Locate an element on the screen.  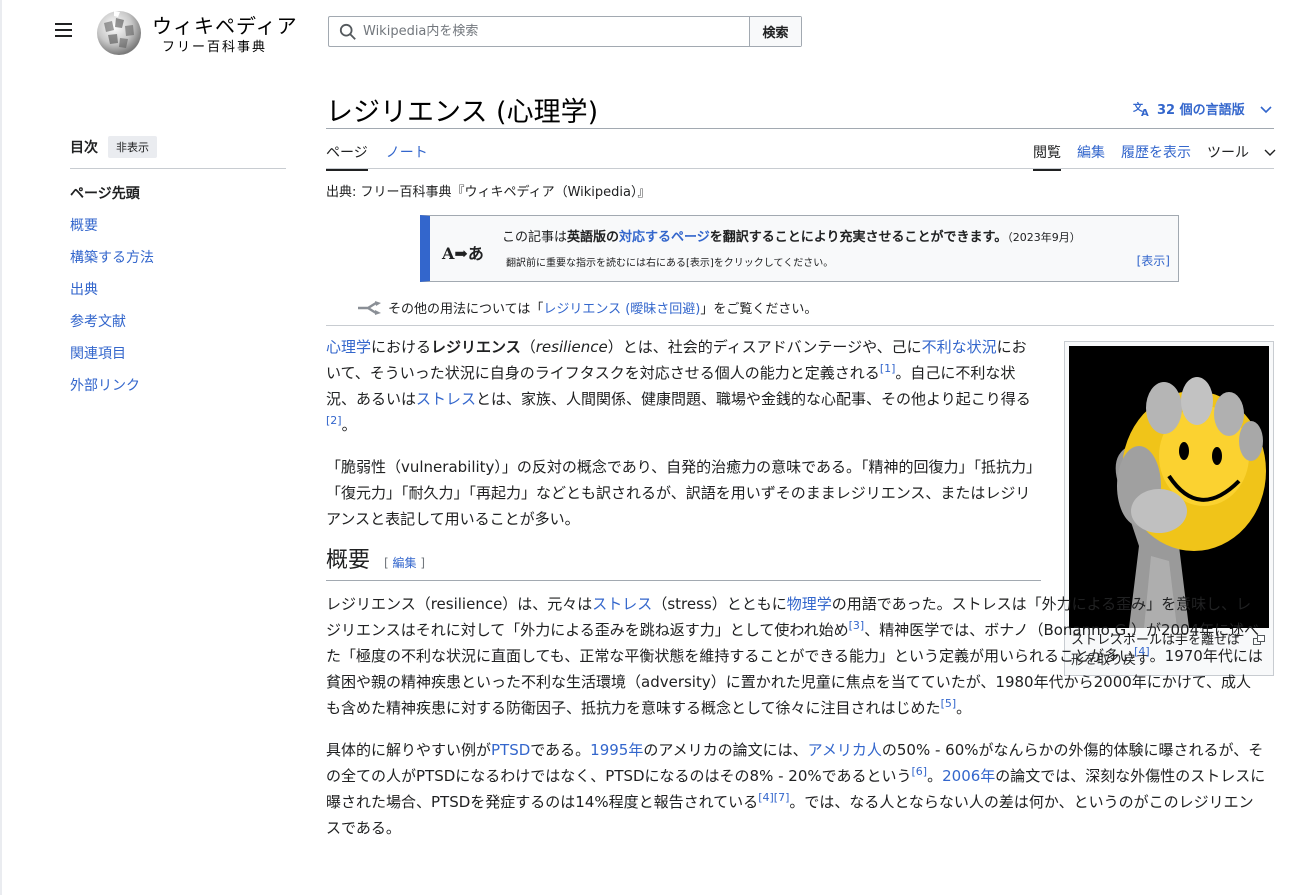
link-ptsd: PTSD is located at coordinates (510, 750).